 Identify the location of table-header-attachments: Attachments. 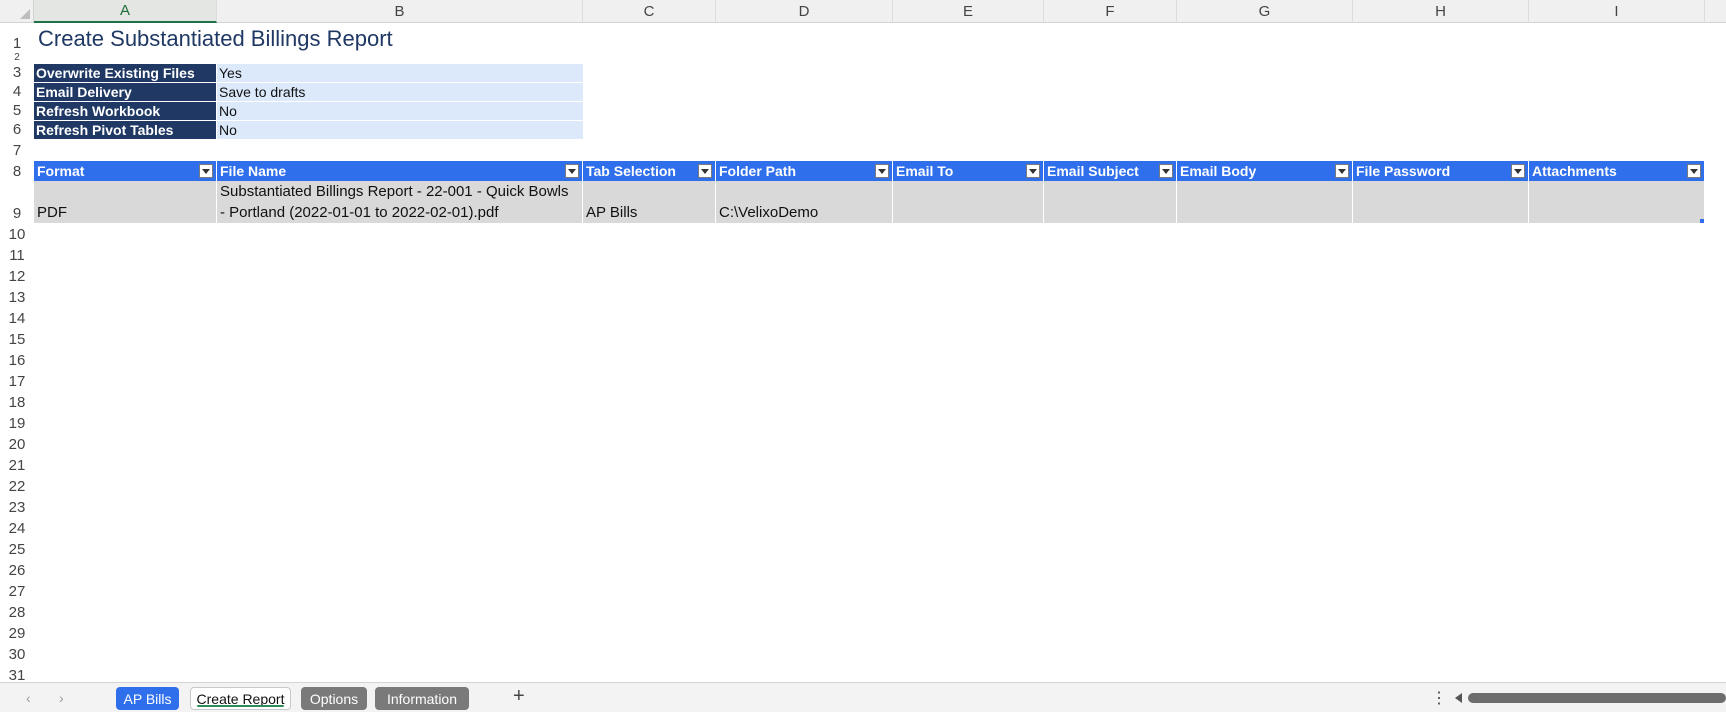
(1617, 171).